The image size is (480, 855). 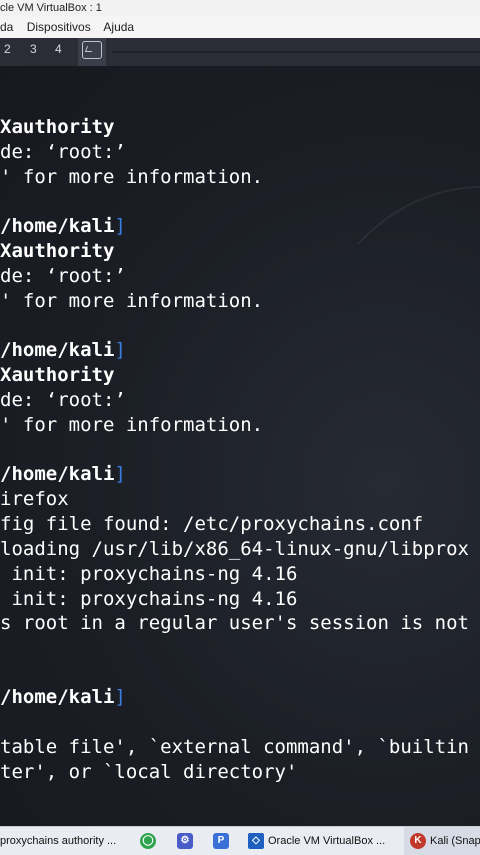 What do you see at coordinates (418, 841) in the screenshot?
I see `kali-icon: K` at bounding box center [418, 841].